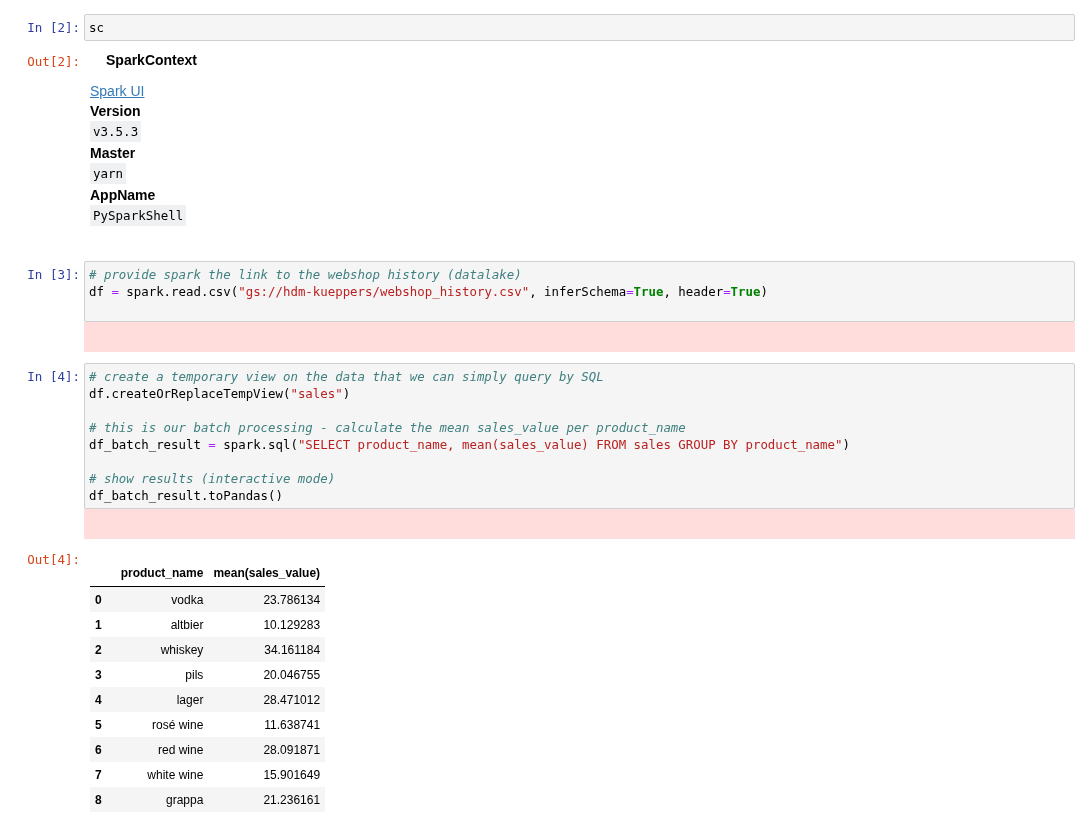 The height and width of the screenshot is (833, 1083). What do you see at coordinates (53, 275) in the screenshot?
I see `input-prompt: In [3]:` at bounding box center [53, 275].